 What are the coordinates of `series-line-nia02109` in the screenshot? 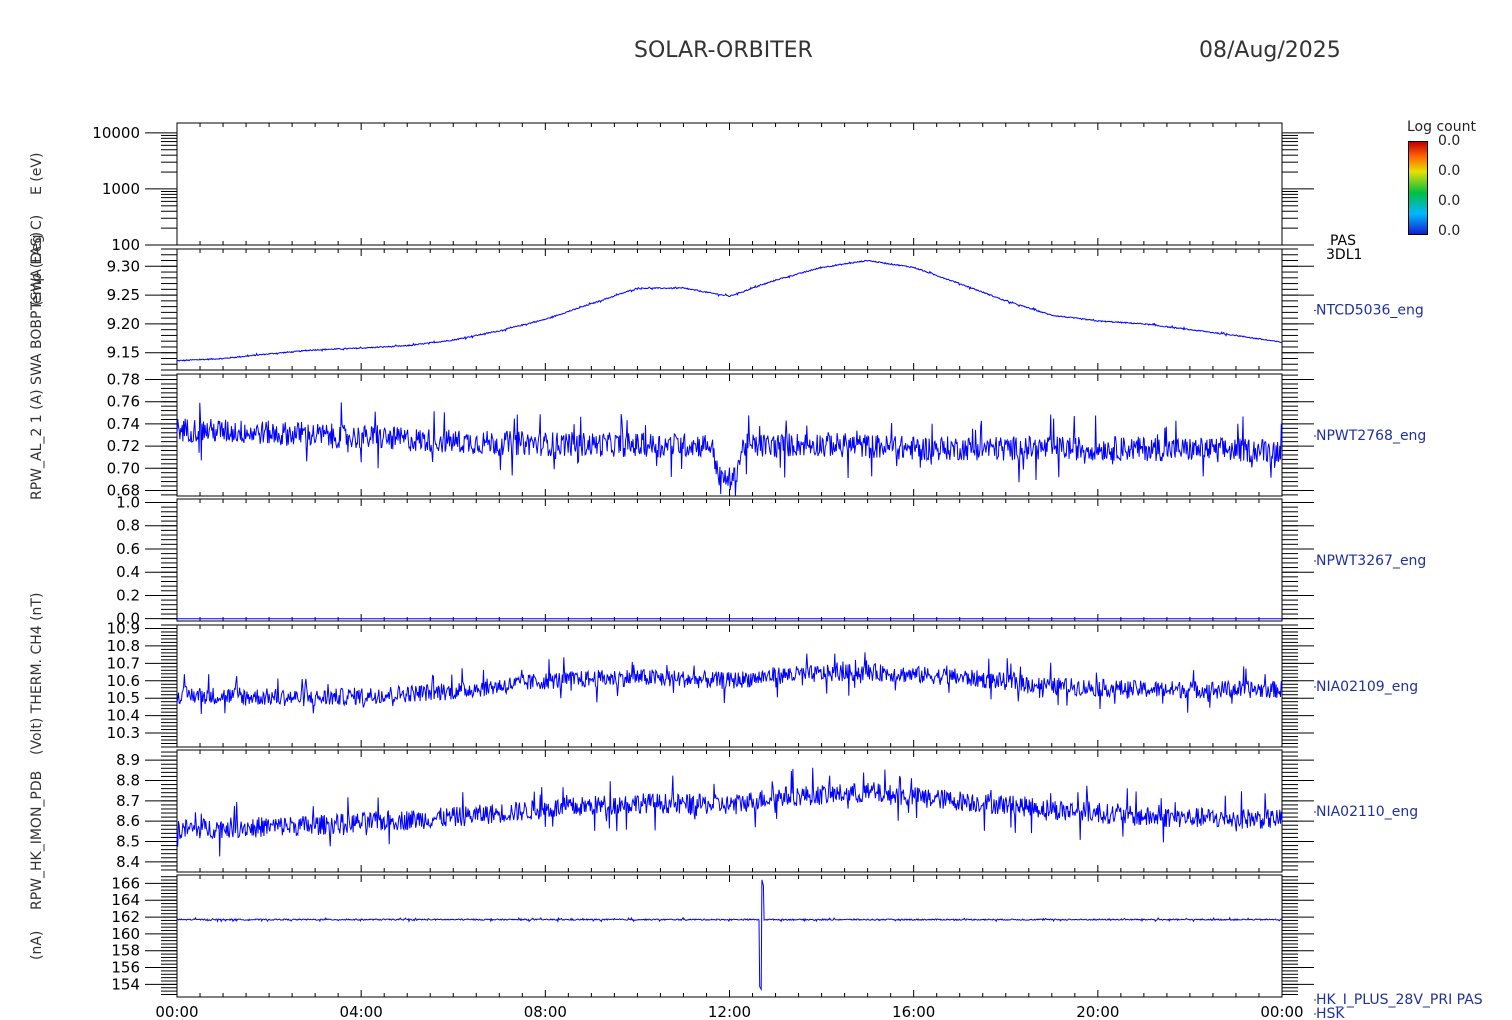 It's located at (729, 683).